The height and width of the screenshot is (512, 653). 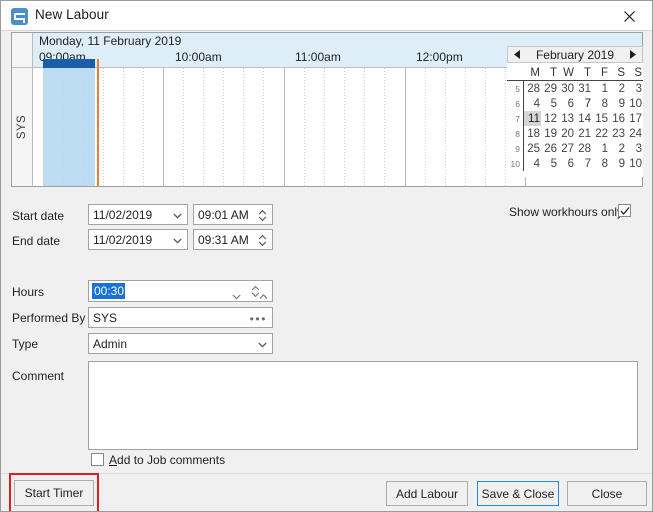 I want to click on calendar-day: 25, so click(x=533, y=148).